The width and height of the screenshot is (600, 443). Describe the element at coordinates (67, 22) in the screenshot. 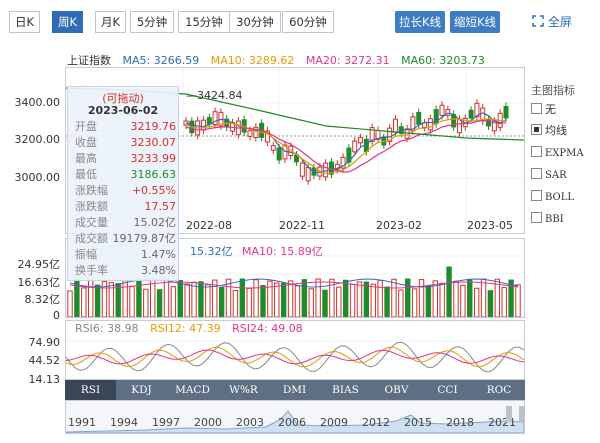

I see `tab-weekly-k: 周K` at that location.